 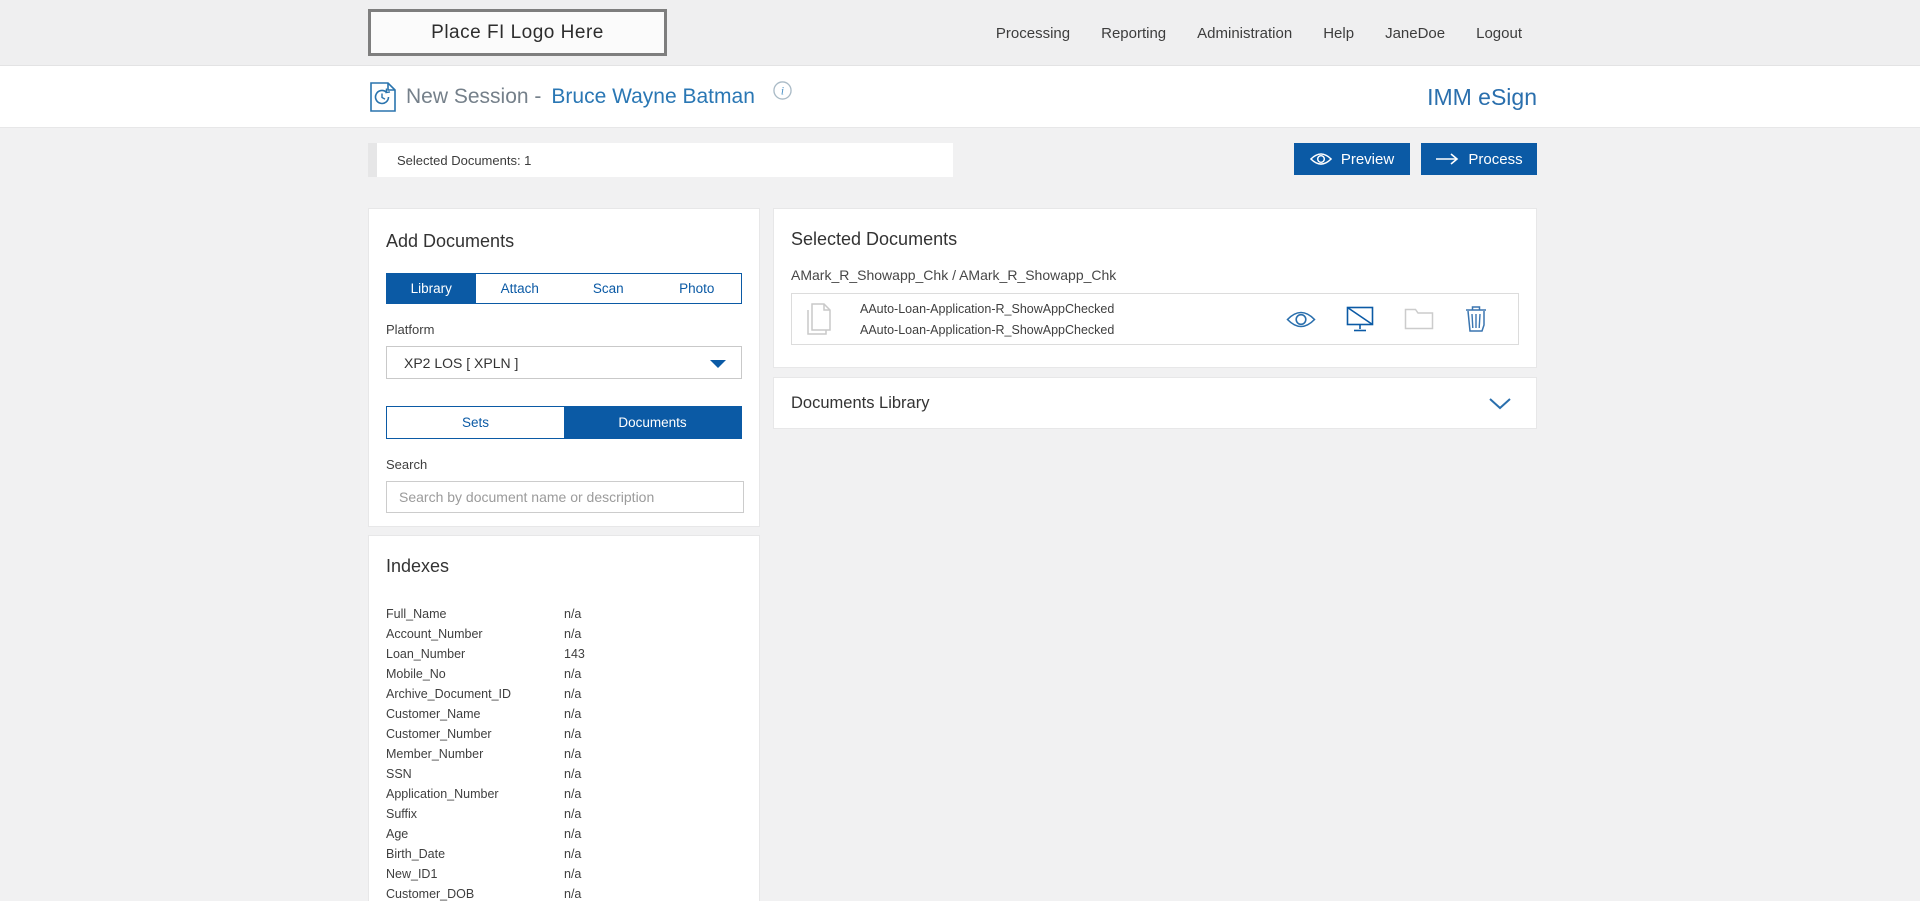 I want to click on session-title: New Session - Bruce Wayne Batman i, so click(x=581, y=97).